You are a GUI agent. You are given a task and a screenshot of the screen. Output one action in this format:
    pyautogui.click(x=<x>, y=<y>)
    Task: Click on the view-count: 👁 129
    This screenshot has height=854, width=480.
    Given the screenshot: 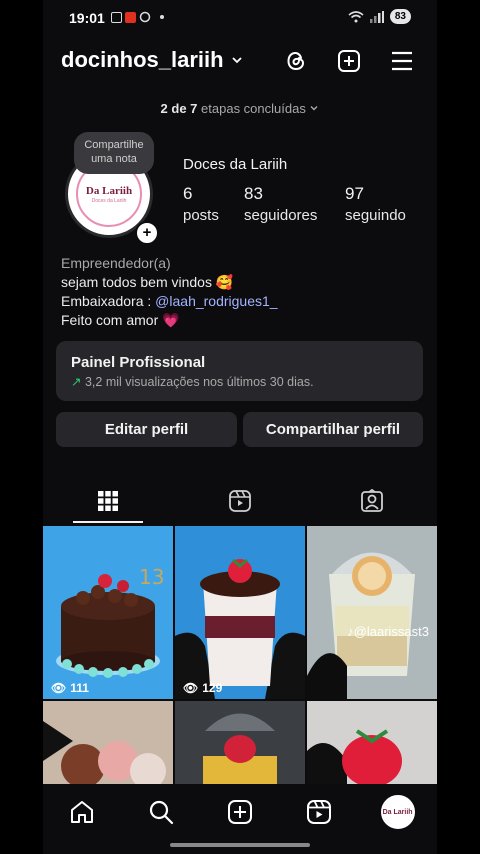 What is the action you would take?
    pyautogui.click(x=202, y=688)
    